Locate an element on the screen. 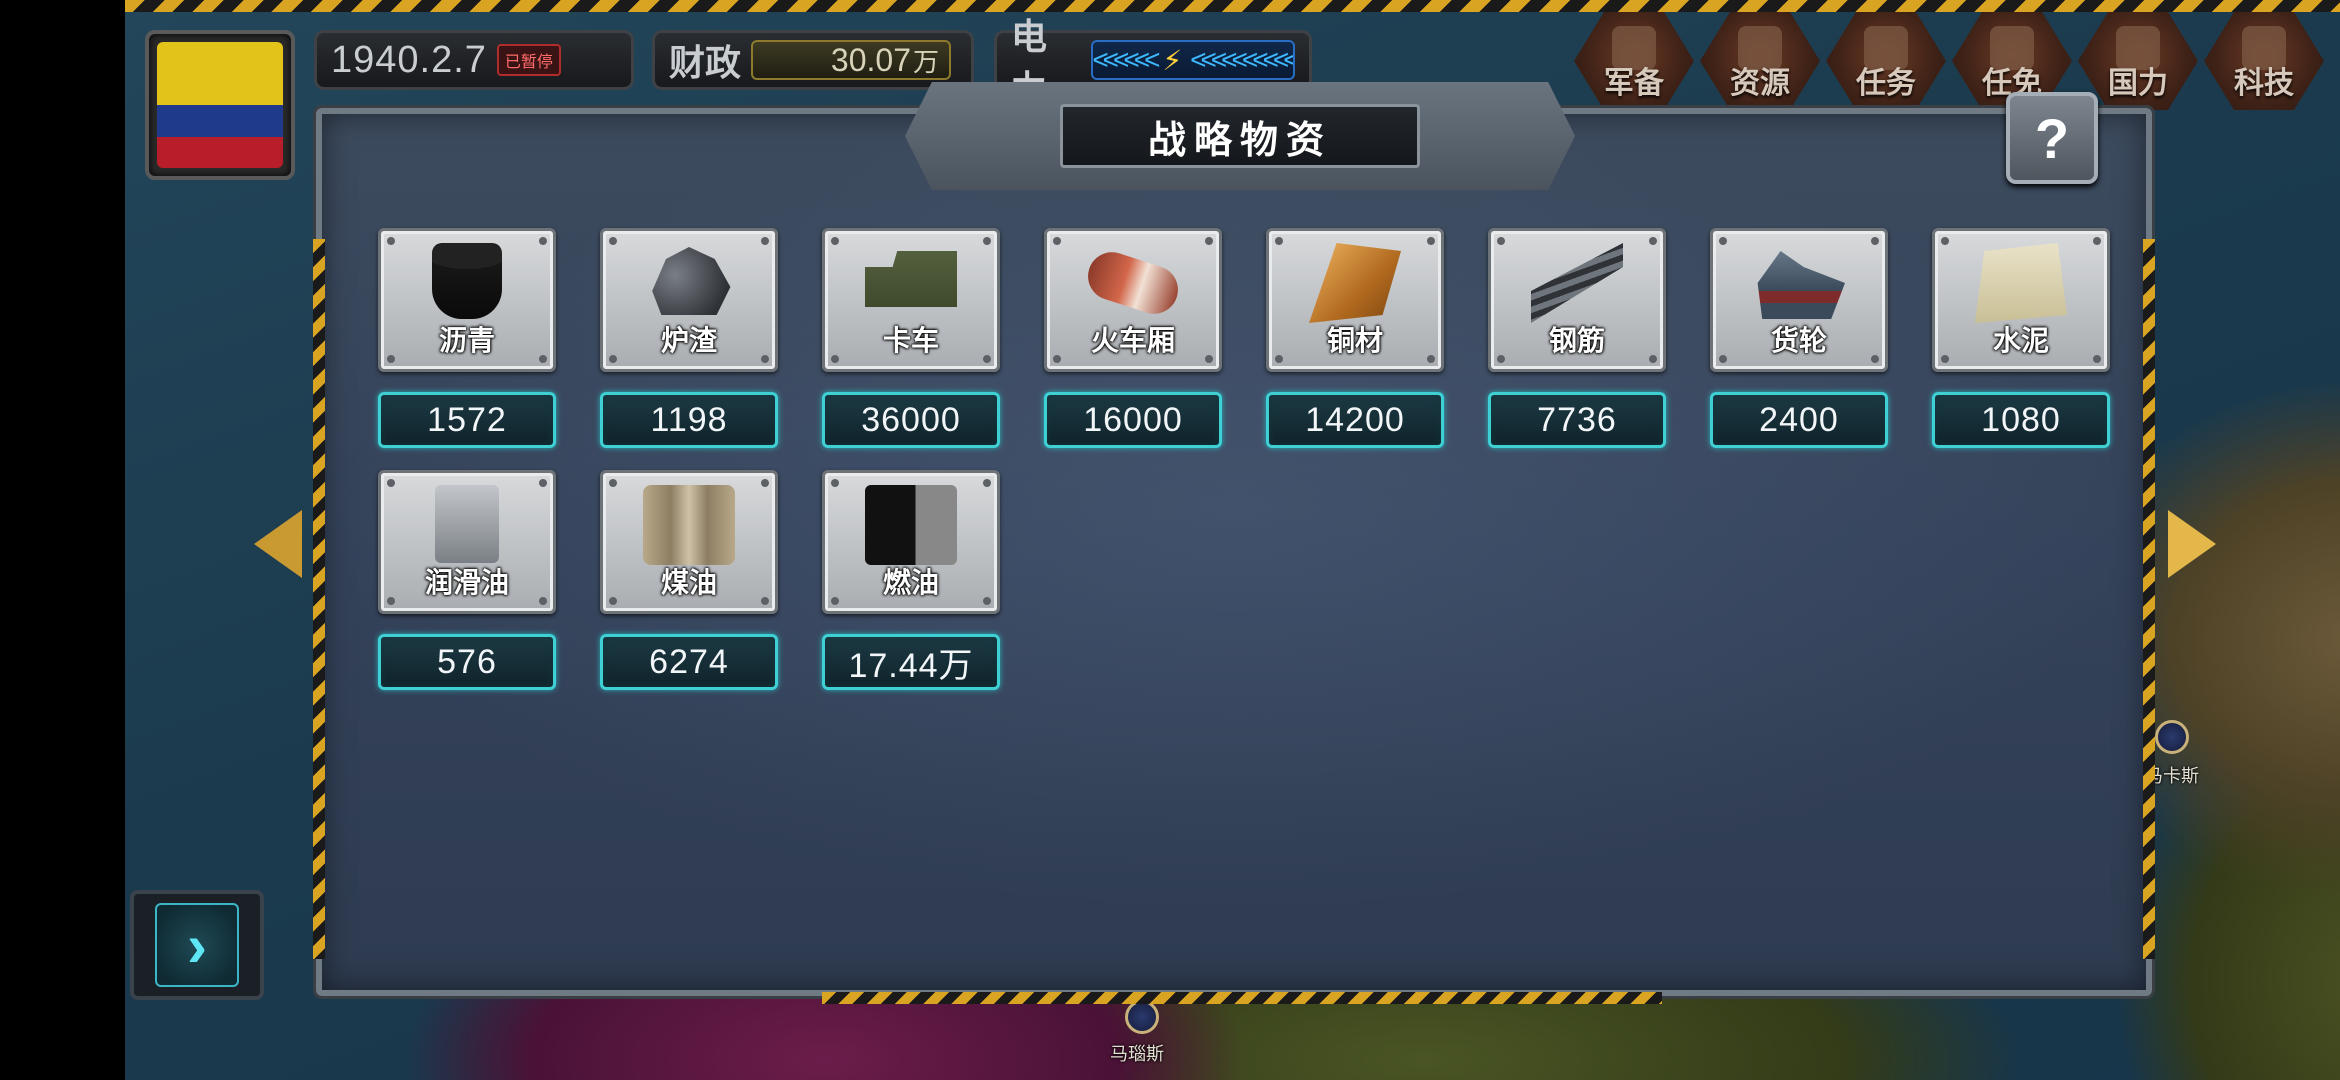 The height and width of the screenshot is (1080, 2340). resource-tile: 货轮 is located at coordinates (1799, 300).